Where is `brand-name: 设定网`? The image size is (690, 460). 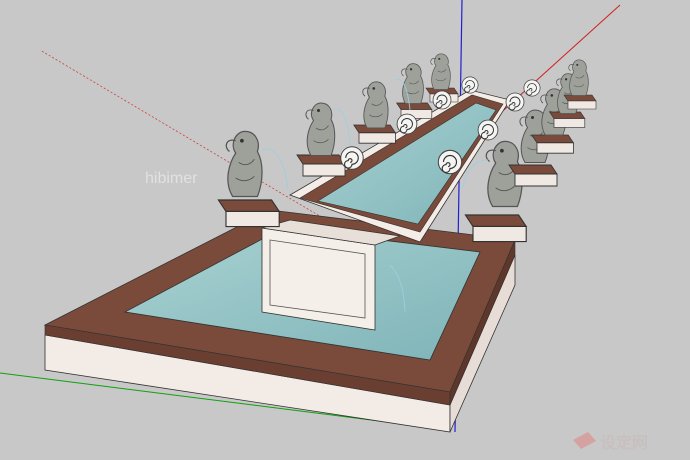
brand-name: 设定网 is located at coordinates (624, 442).